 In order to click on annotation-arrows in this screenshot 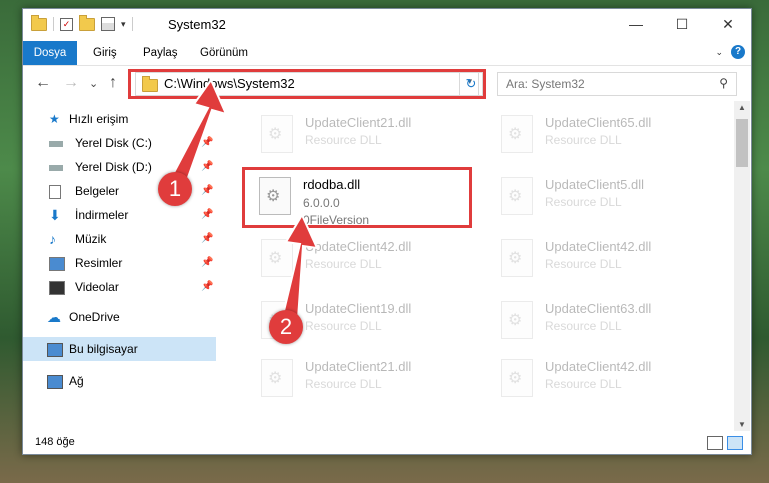, I will do `click(243, 199)`.